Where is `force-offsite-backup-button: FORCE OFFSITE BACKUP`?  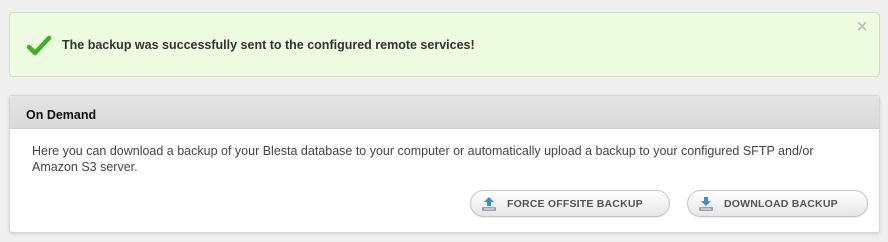
force-offsite-backup-button: FORCE OFFSITE BACKUP is located at coordinates (570, 203).